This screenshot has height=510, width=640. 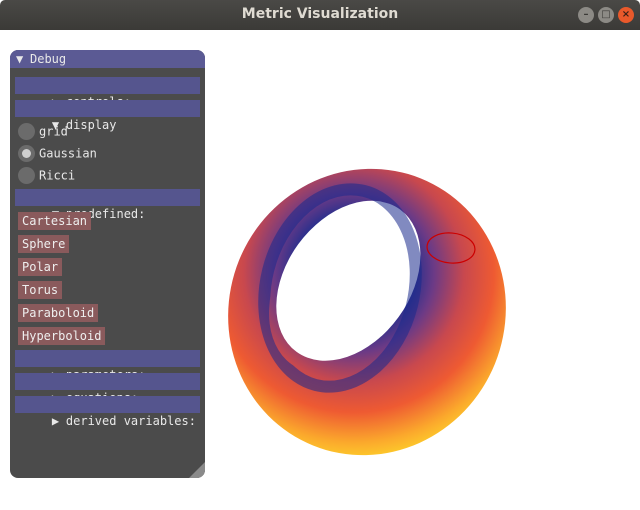 I want to click on polar-button: Polar, so click(x=40, y=267).